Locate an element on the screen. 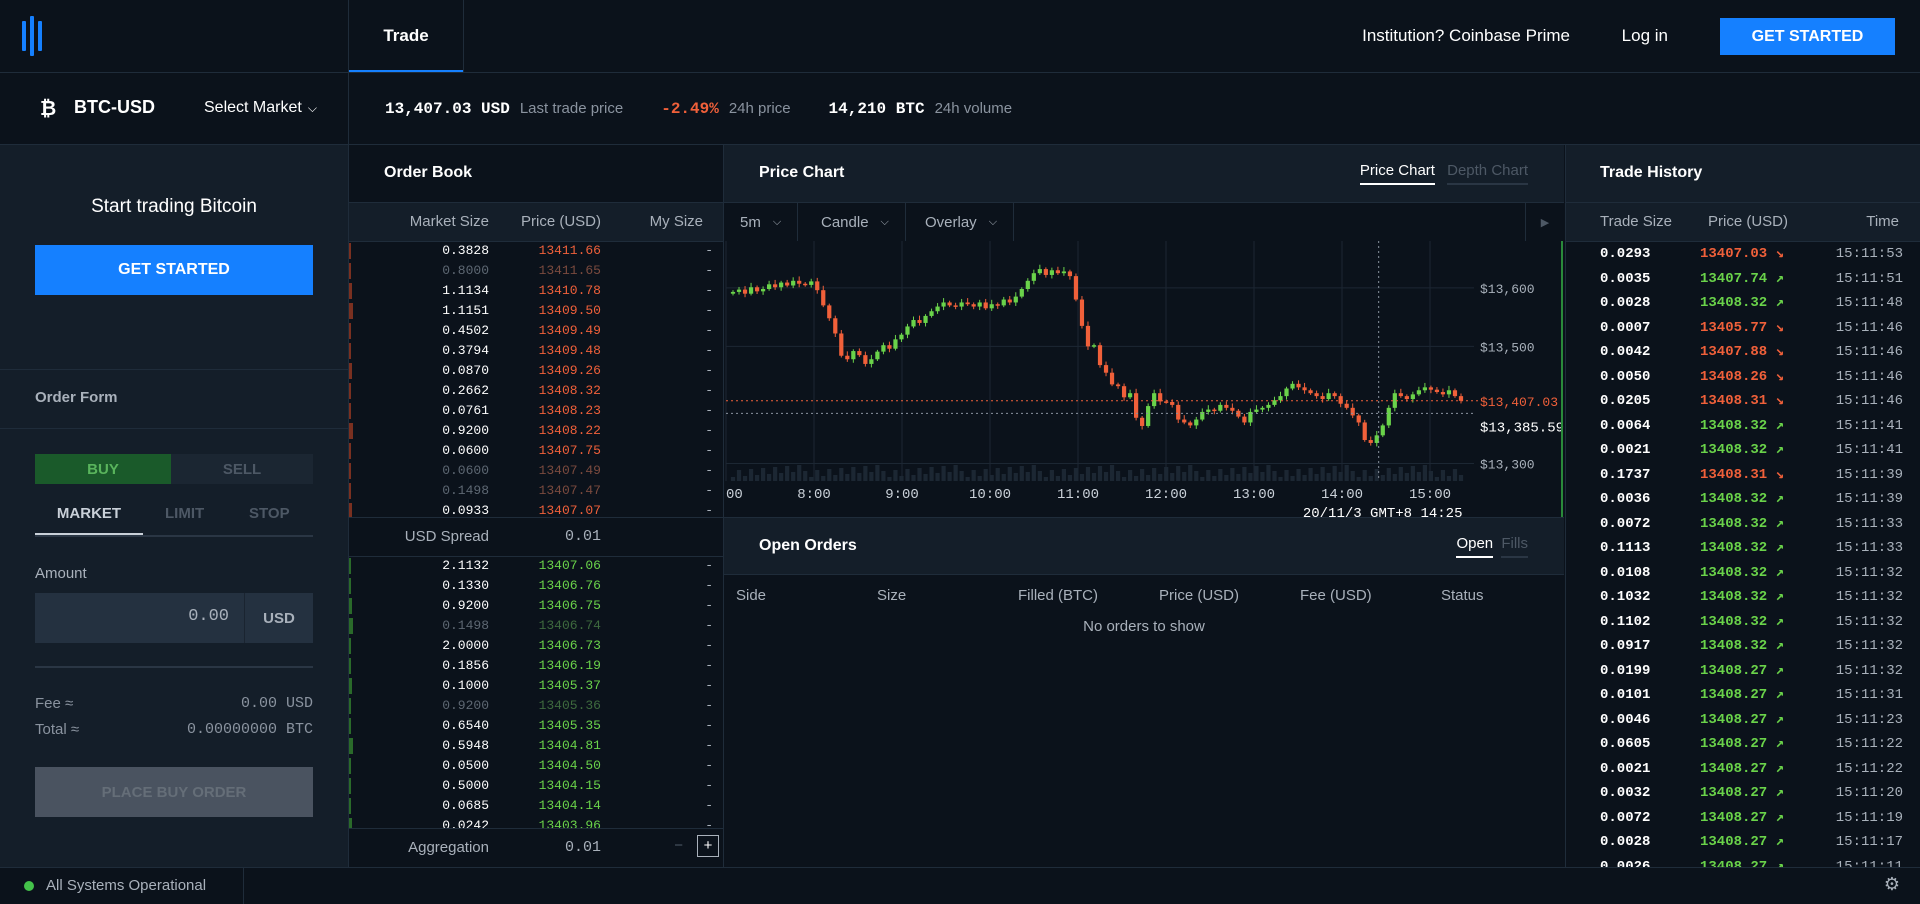  get-started-button: GET STARTED is located at coordinates (1807, 36).